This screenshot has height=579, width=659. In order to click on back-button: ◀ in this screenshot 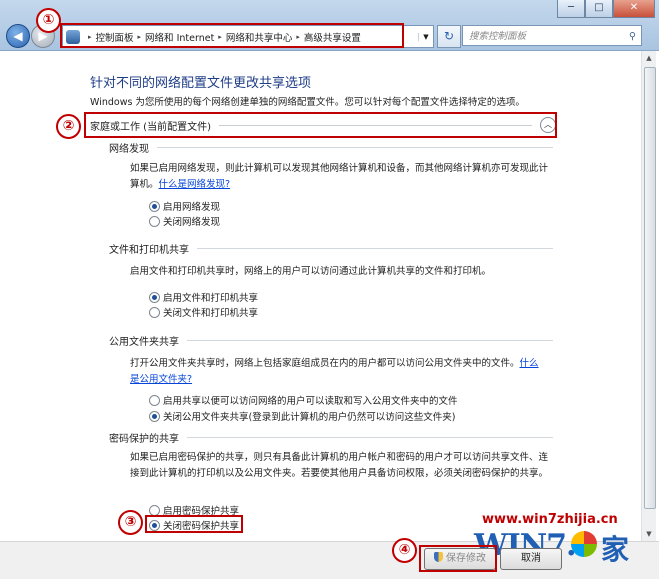, I will do `click(18, 36)`.